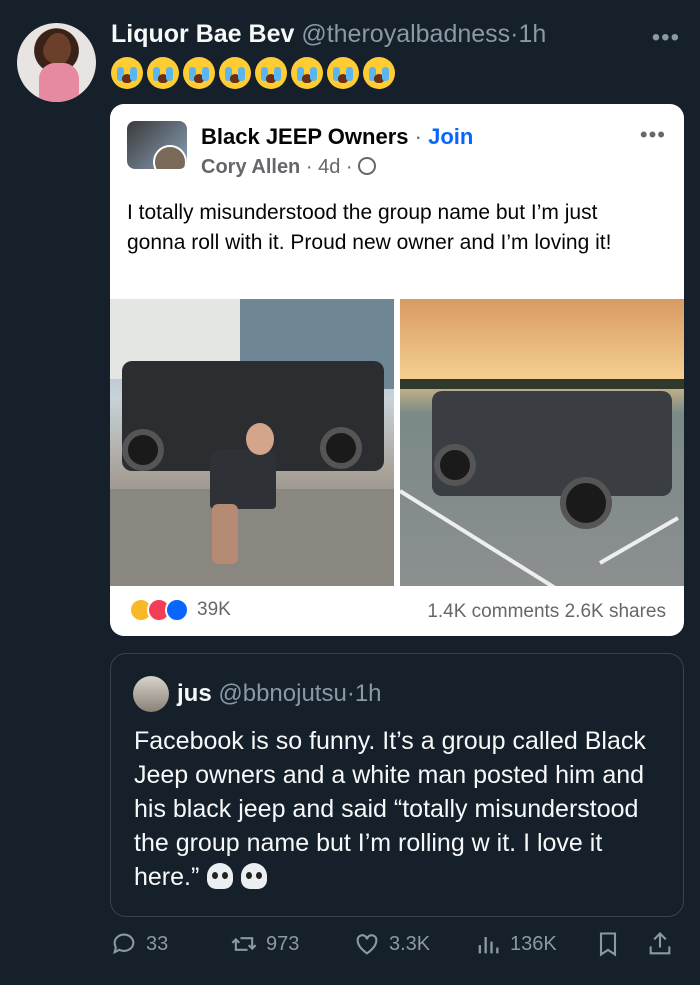 Image resolution: width=700 pixels, height=985 pixels. What do you see at coordinates (608, 944) in the screenshot?
I see `bookmark-icon` at bounding box center [608, 944].